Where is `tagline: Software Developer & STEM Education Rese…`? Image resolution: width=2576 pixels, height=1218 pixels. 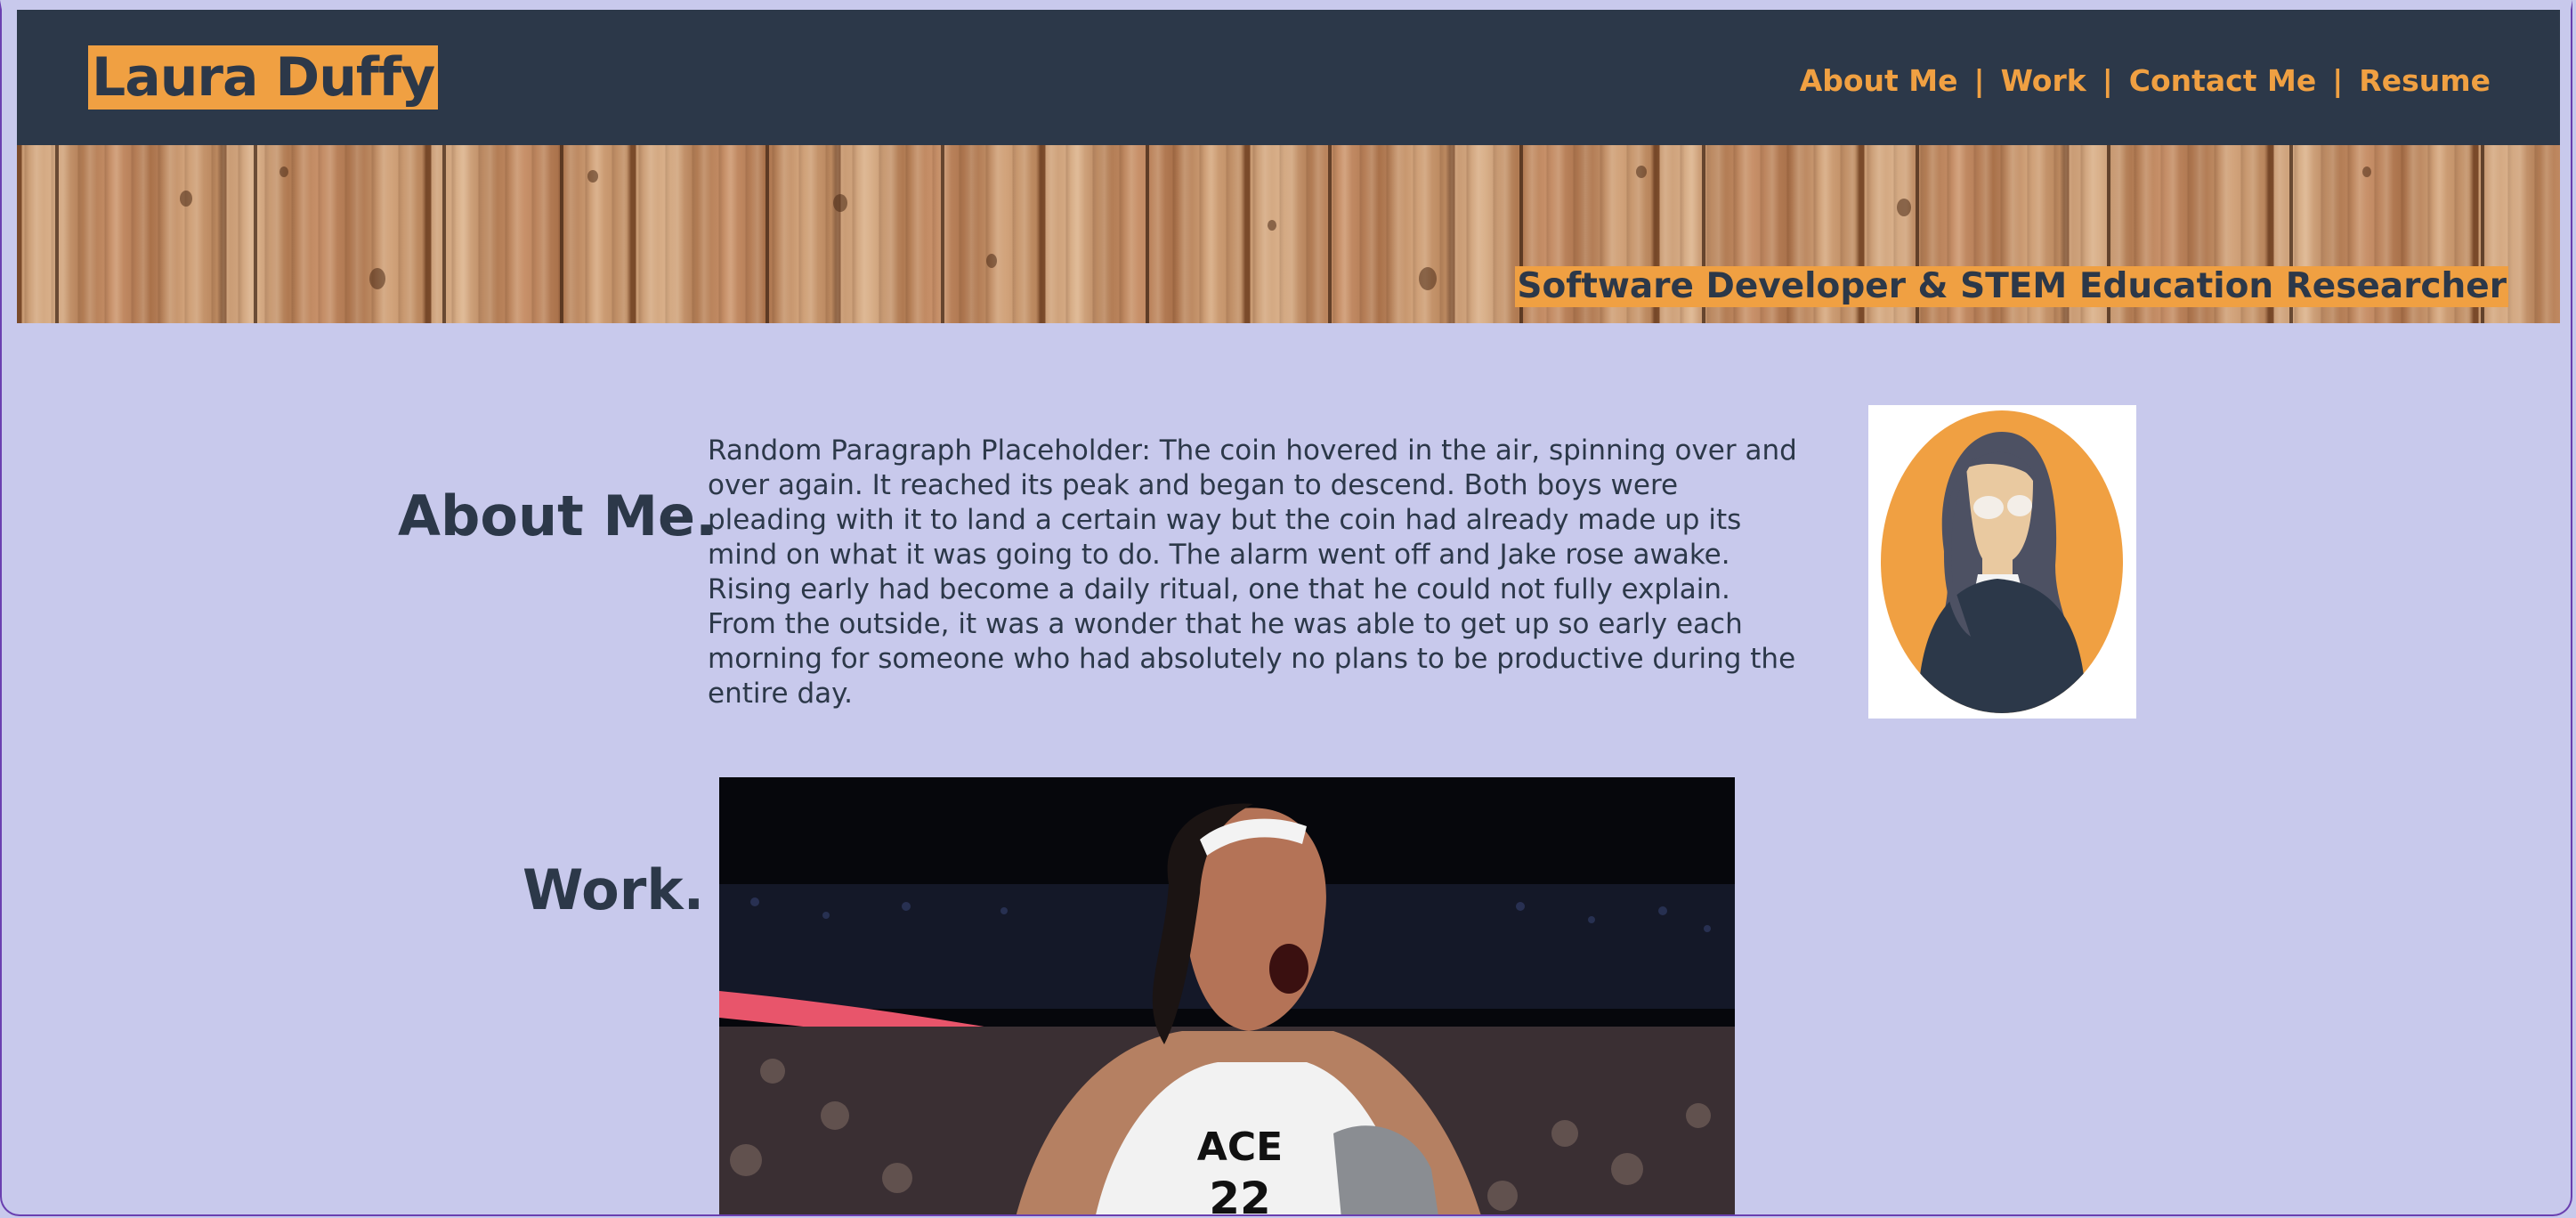 tagline: Software Developer & STEM Education Rese… is located at coordinates (2012, 286).